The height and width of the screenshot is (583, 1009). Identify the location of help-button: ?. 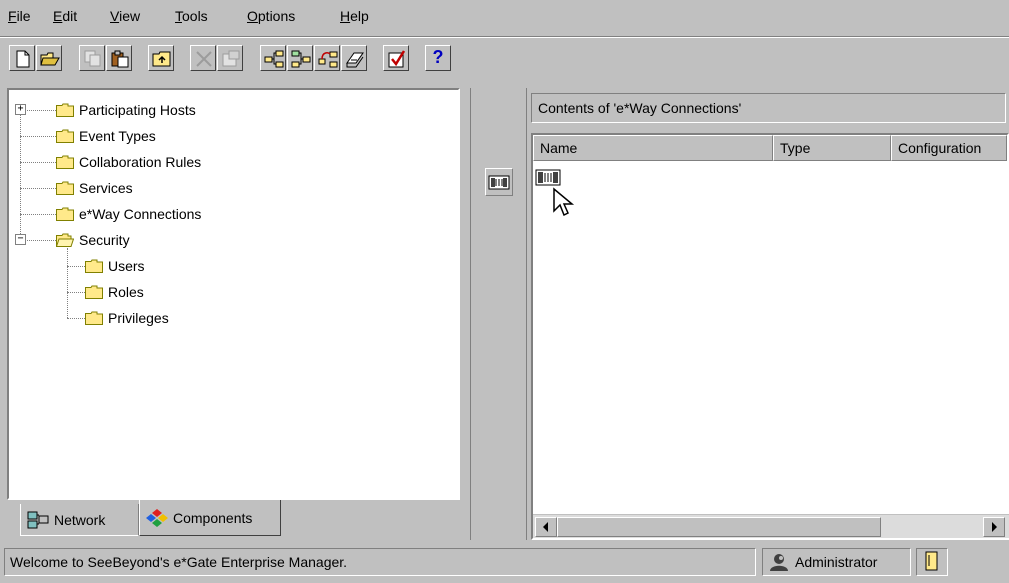
(438, 58).